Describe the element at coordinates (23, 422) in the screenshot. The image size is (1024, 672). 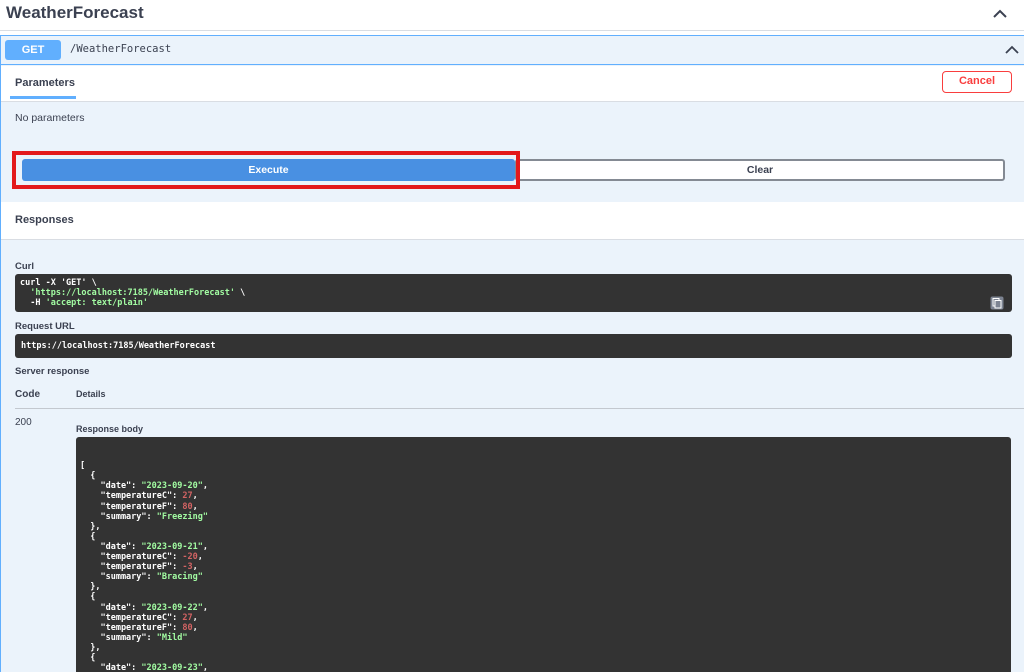
I see `status-code: 200` at that location.